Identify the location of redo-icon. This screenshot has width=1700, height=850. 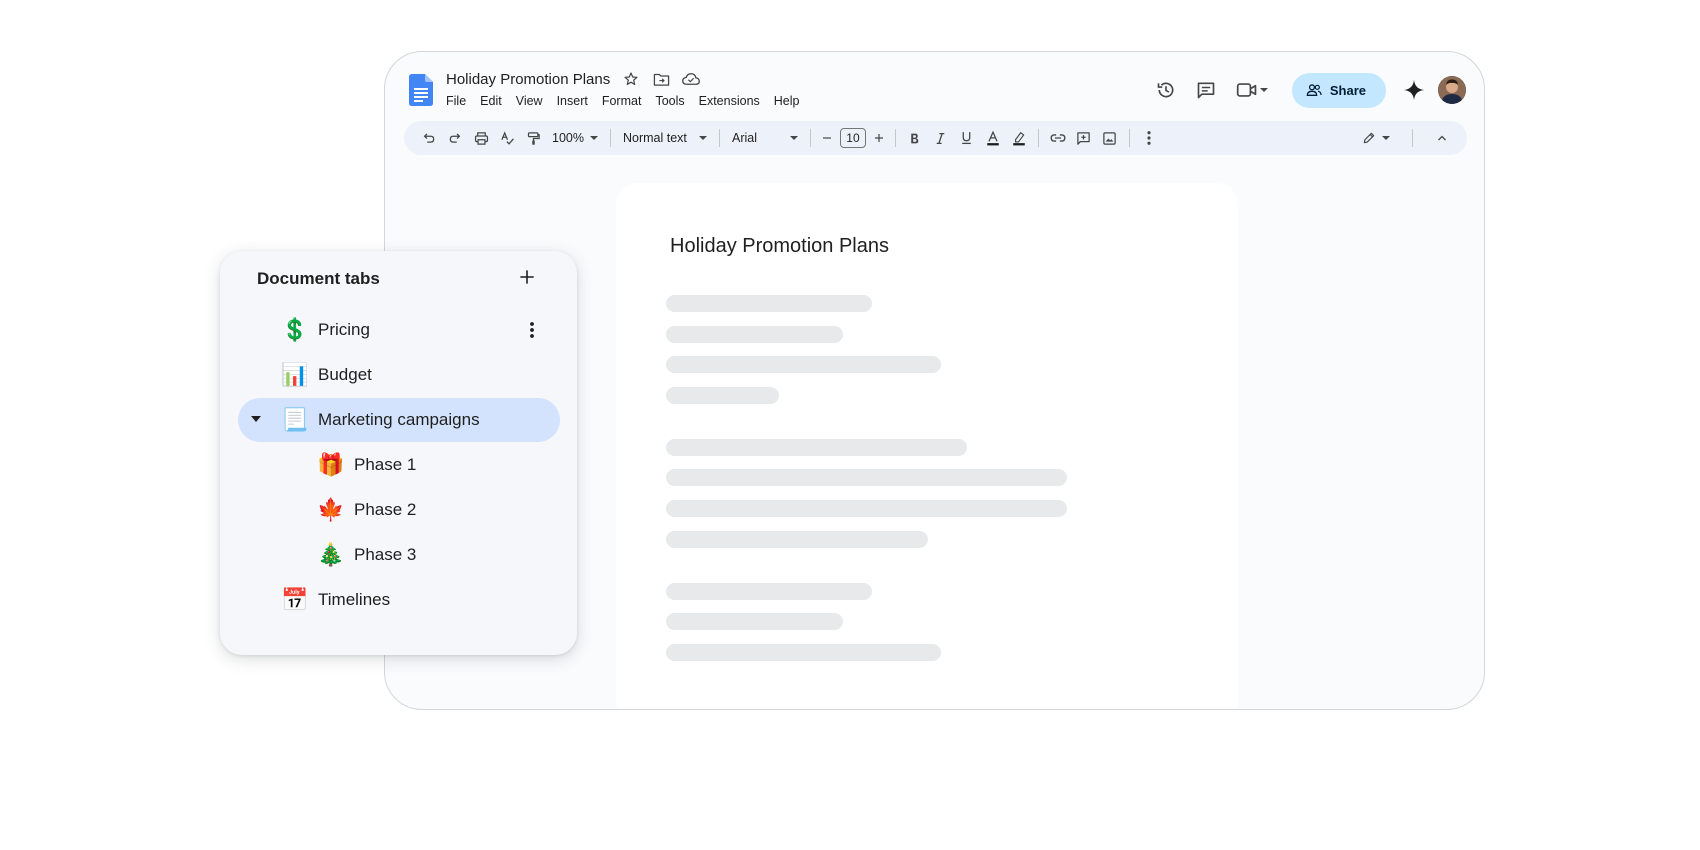
(455, 138).